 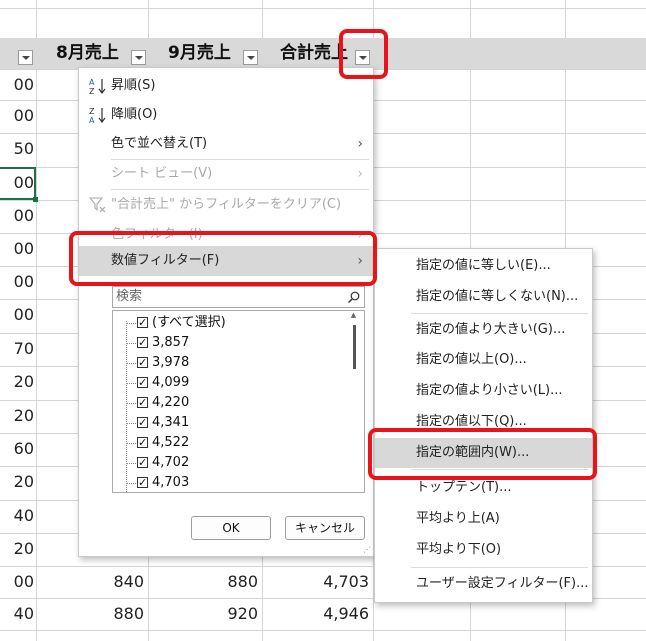 What do you see at coordinates (87, 53) in the screenshot?
I see `header-aug-sales: 8月売上` at bounding box center [87, 53].